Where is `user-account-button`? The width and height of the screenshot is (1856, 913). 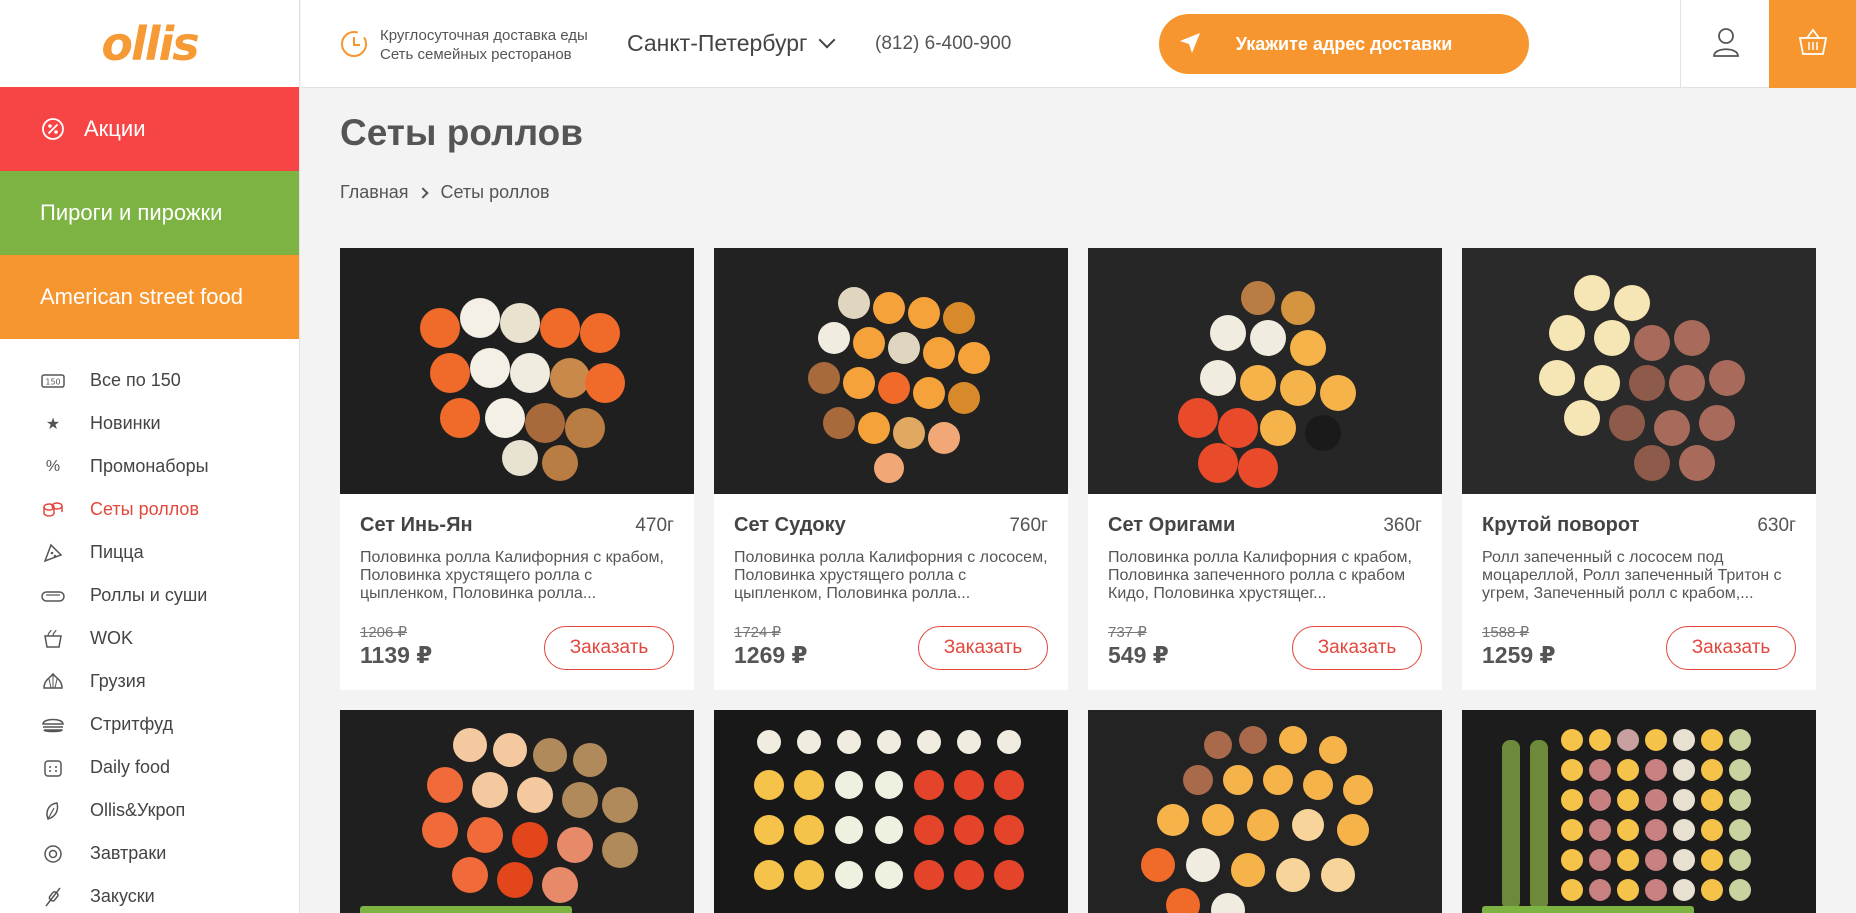 user-account-button is located at coordinates (1725, 44).